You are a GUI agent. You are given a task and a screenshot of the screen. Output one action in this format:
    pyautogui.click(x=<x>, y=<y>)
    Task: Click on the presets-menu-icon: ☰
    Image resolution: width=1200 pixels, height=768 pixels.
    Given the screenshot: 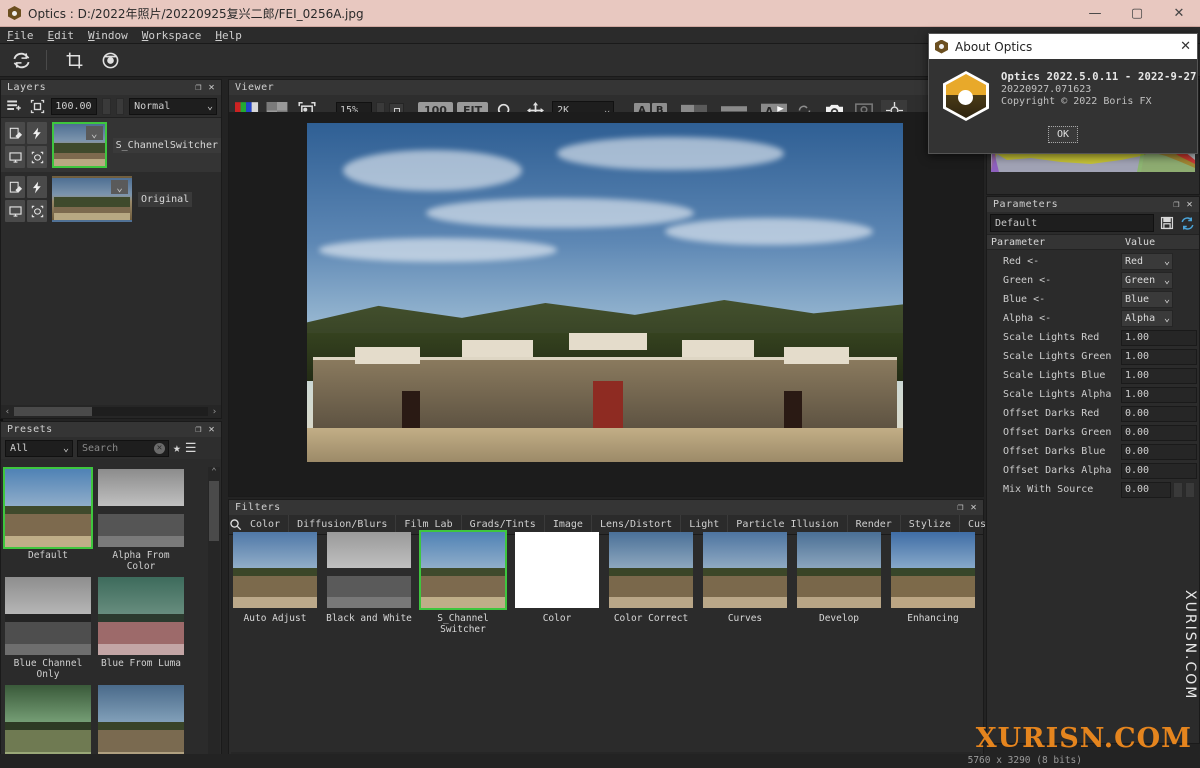 What is the action you would take?
    pyautogui.click(x=191, y=448)
    